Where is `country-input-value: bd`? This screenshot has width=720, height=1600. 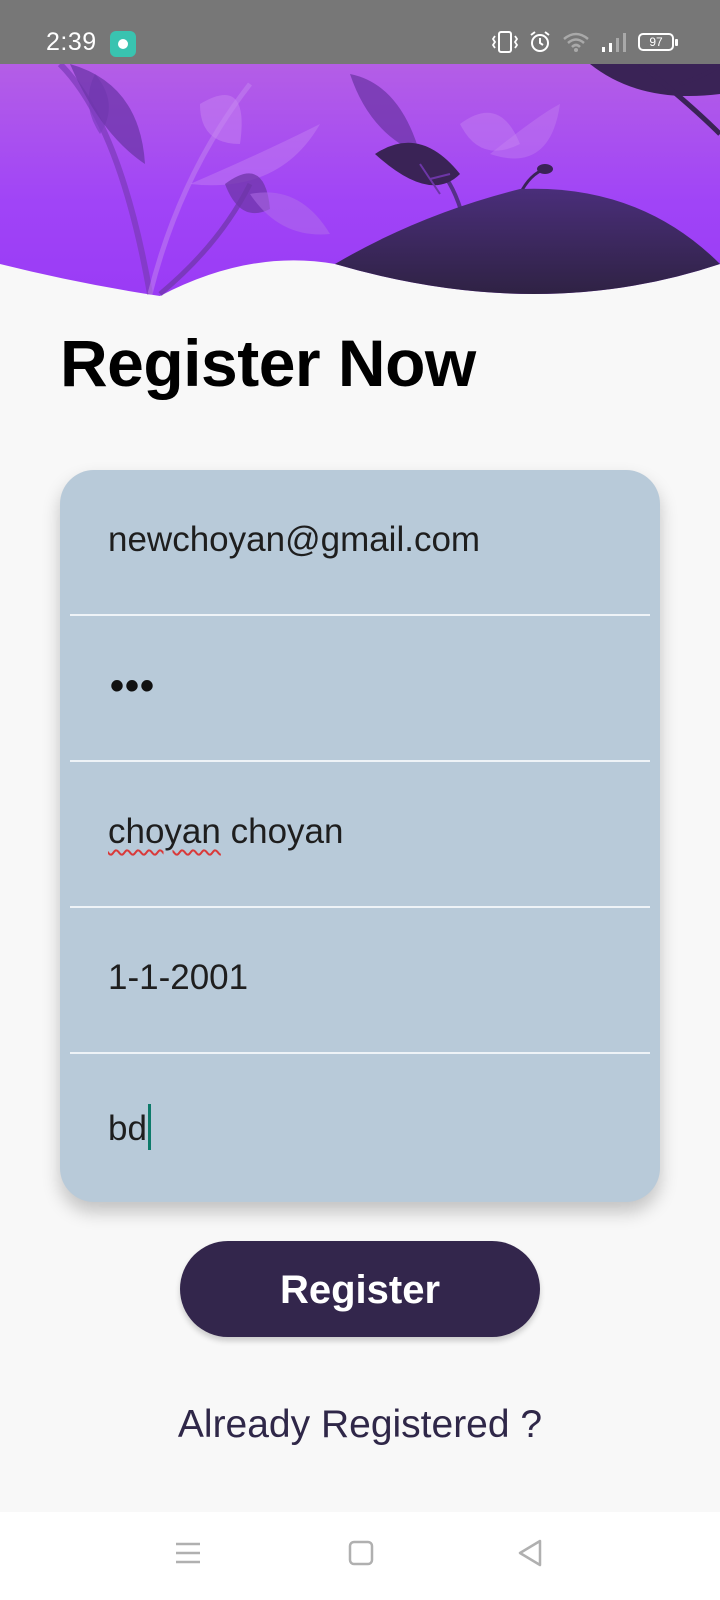 country-input-value: bd is located at coordinates (129, 1127).